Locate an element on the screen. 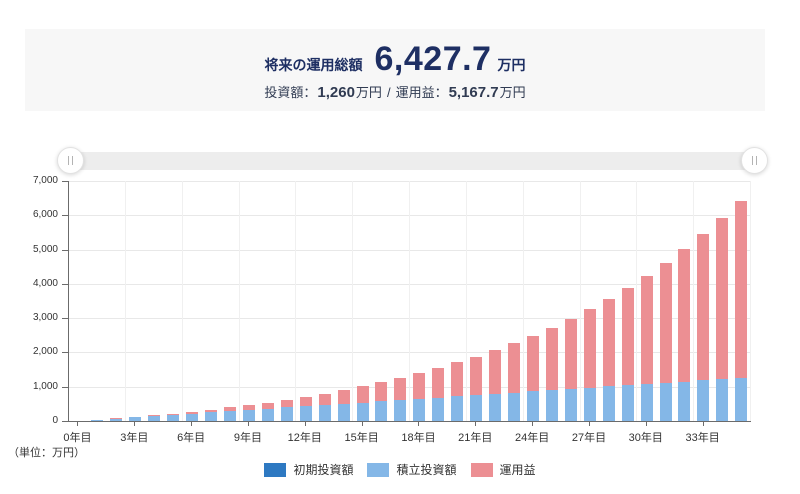 The height and width of the screenshot is (494, 800). invest-label: 投資額： is located at coordinates (290, 92).